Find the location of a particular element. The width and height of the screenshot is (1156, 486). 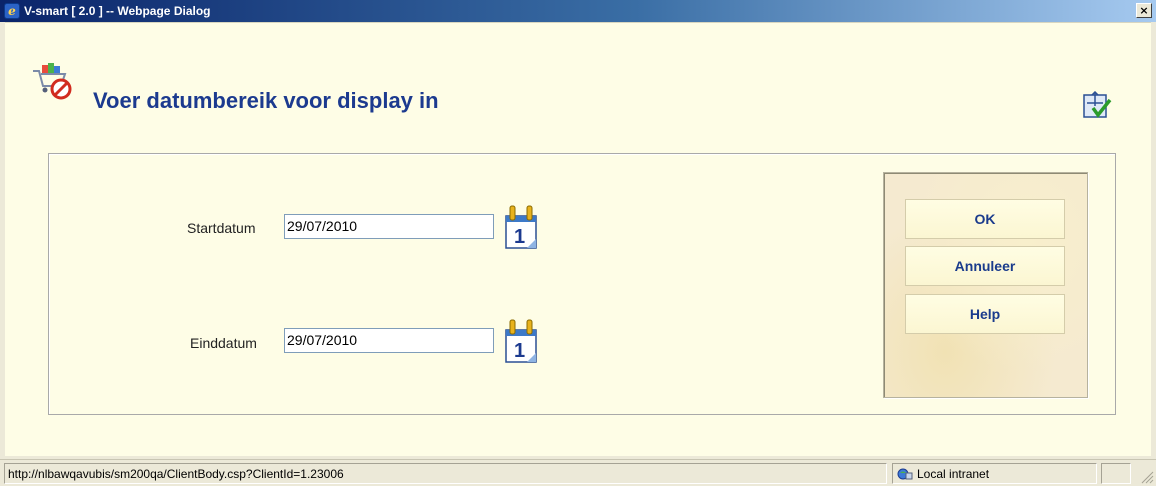

start-date-label: Startdatum is located at coordinates (221, 228).